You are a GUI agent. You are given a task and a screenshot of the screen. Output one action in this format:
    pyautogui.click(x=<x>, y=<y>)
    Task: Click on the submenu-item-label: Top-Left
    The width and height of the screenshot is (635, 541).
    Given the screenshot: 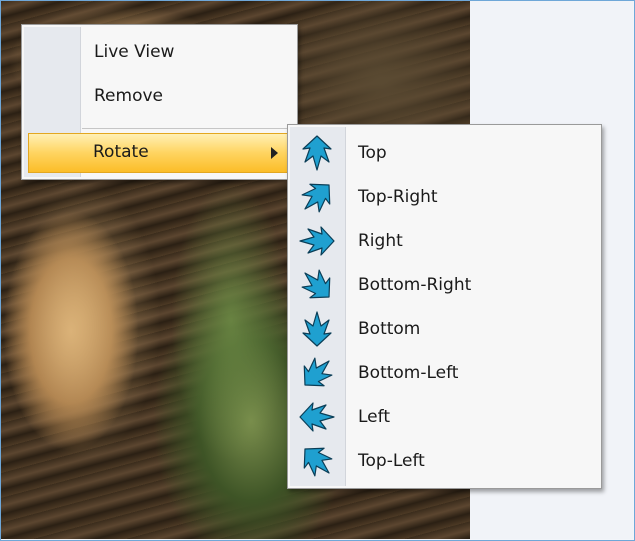 What is the action you would take?
    pyautogui.click(x=391, y=461)
    